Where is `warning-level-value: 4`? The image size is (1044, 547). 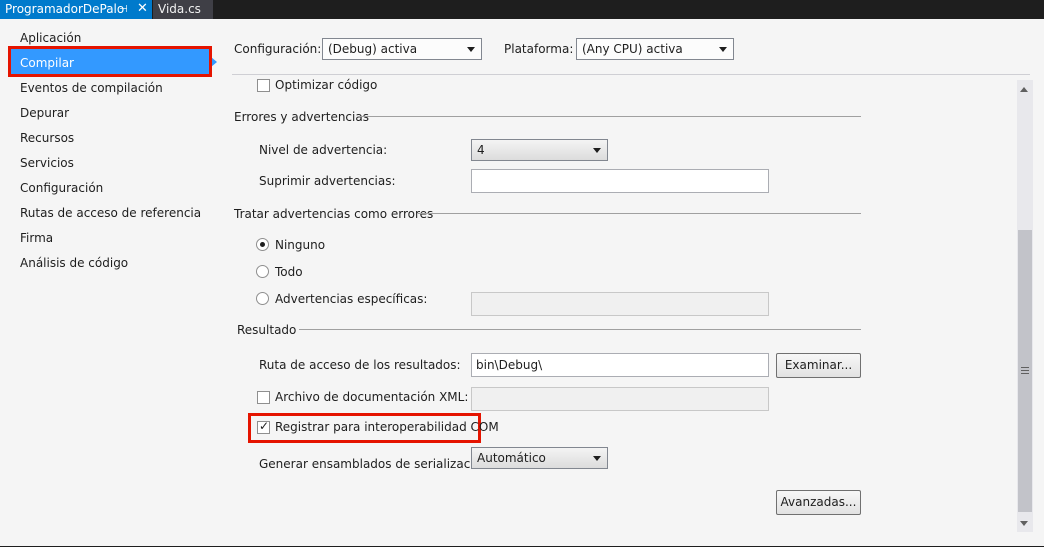 warning-level-value: 4 is located at coordinates (481, 150).